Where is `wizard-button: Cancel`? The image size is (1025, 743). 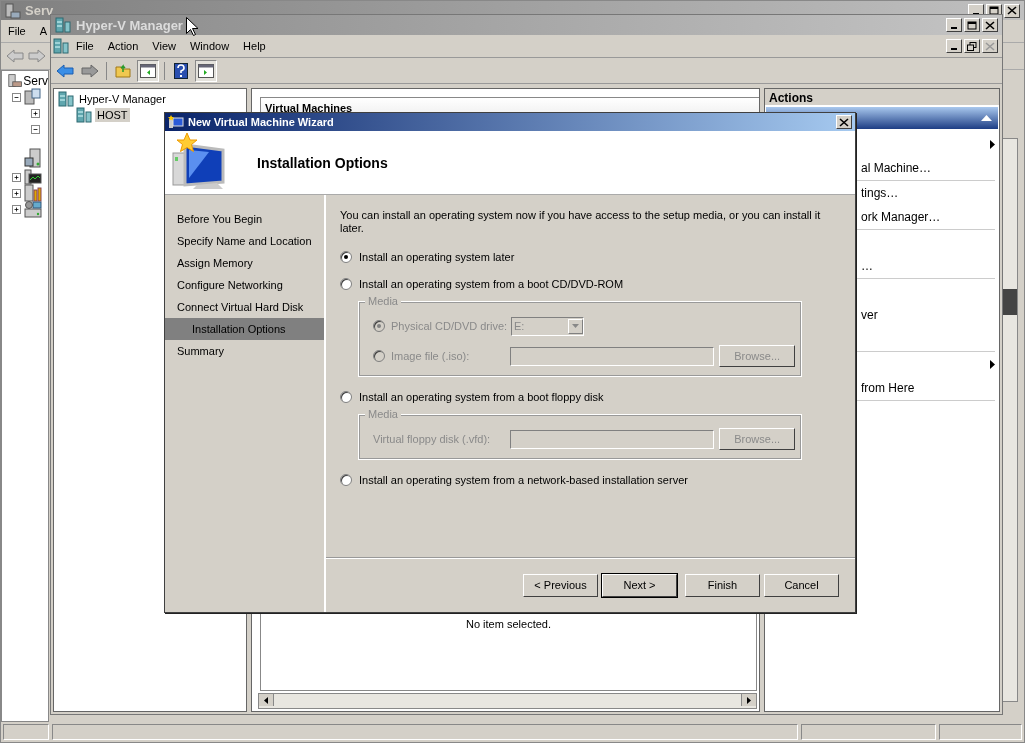
wizard-button: Cancel is located at coordinates (801, 585).